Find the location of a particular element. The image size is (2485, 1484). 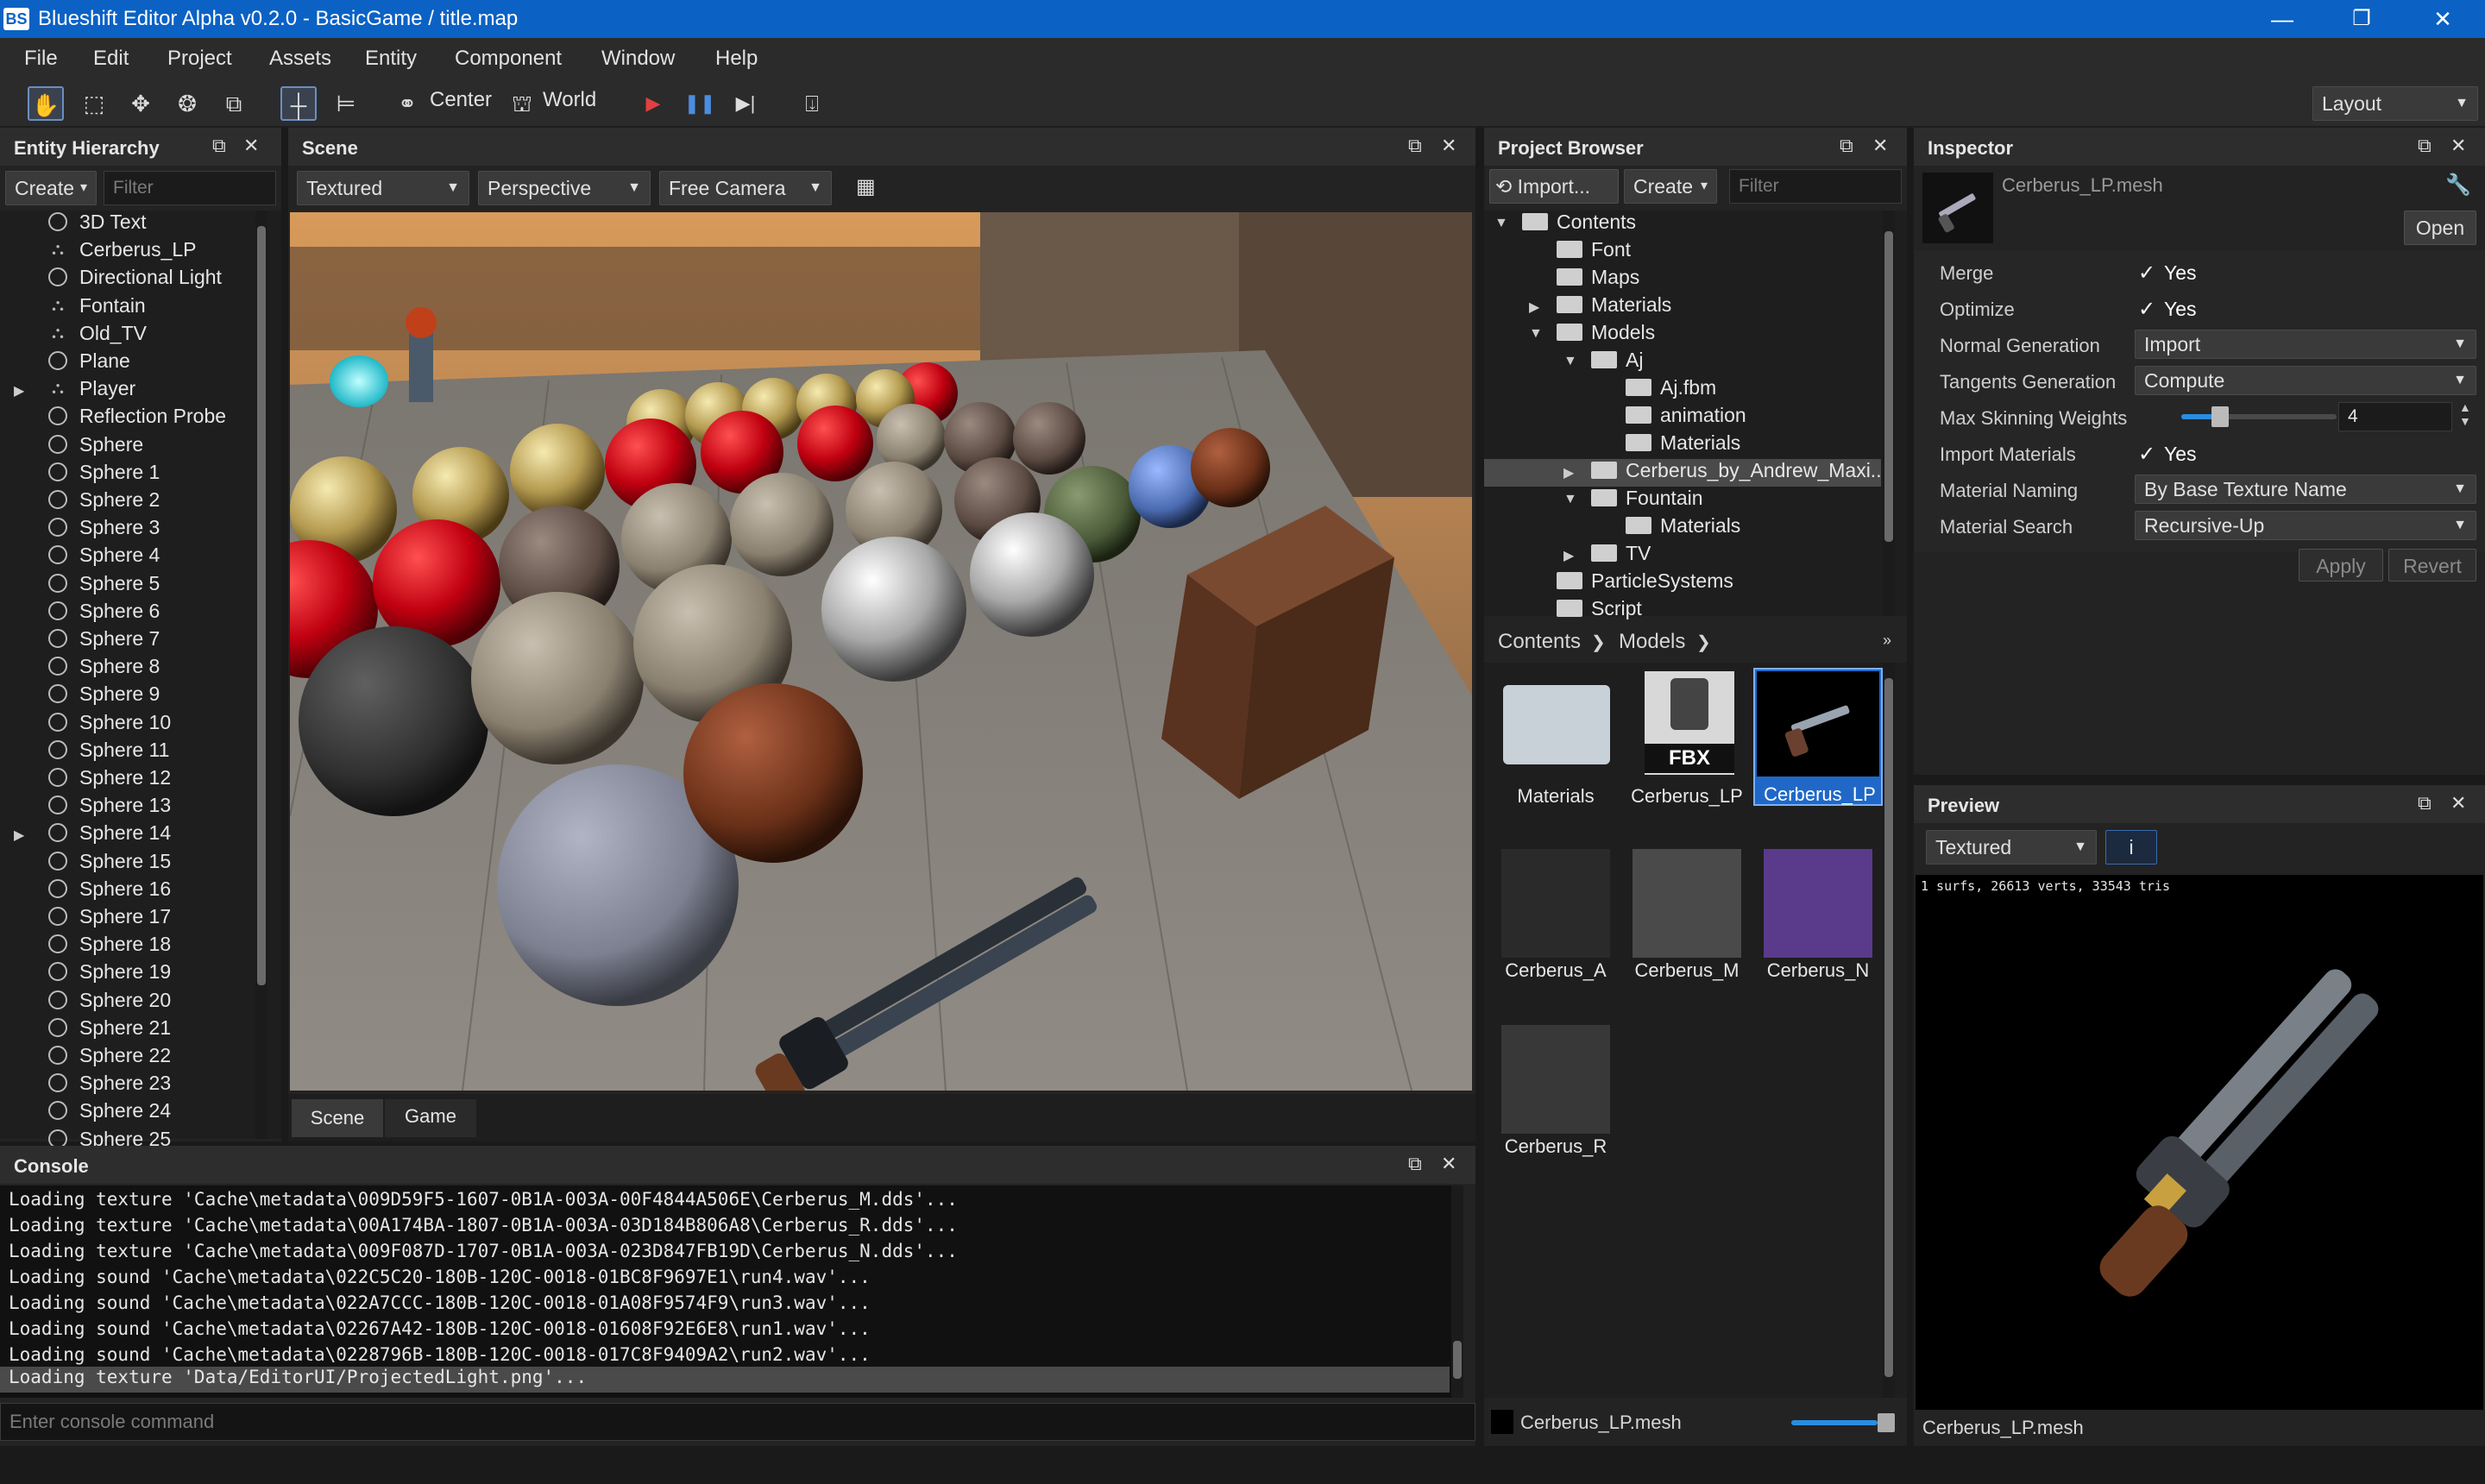

import-mat-checkbox: ✓ is located at coordinates (2146, 455).